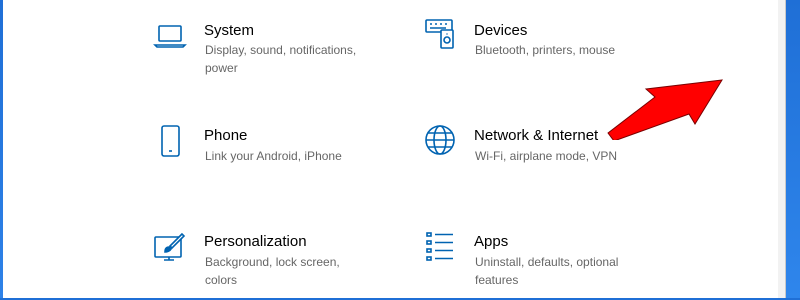  What do you see at coordinates (501, 30) in the screenshot?
I see `tile-title: Devices` at bounding box center [501, 30].